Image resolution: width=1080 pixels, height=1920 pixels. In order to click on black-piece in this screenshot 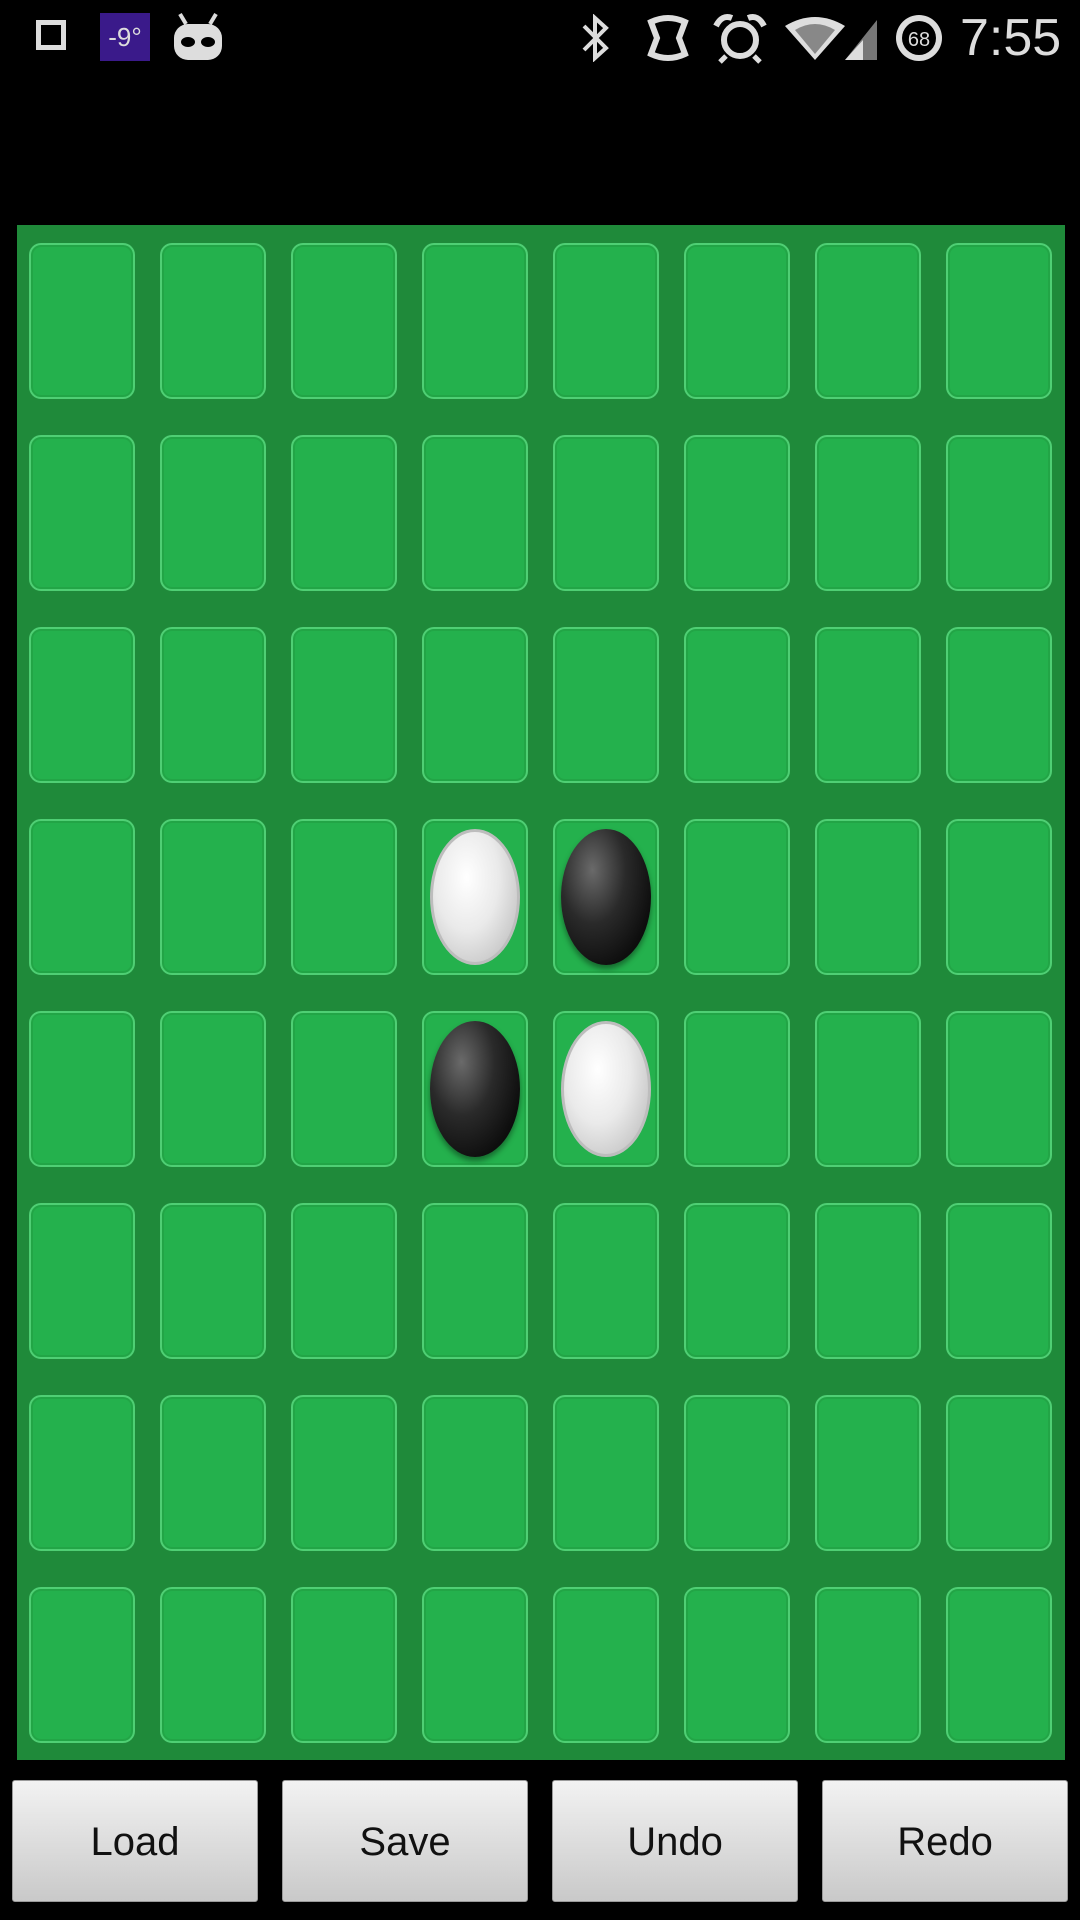, I will do `click(475, 1089)`.